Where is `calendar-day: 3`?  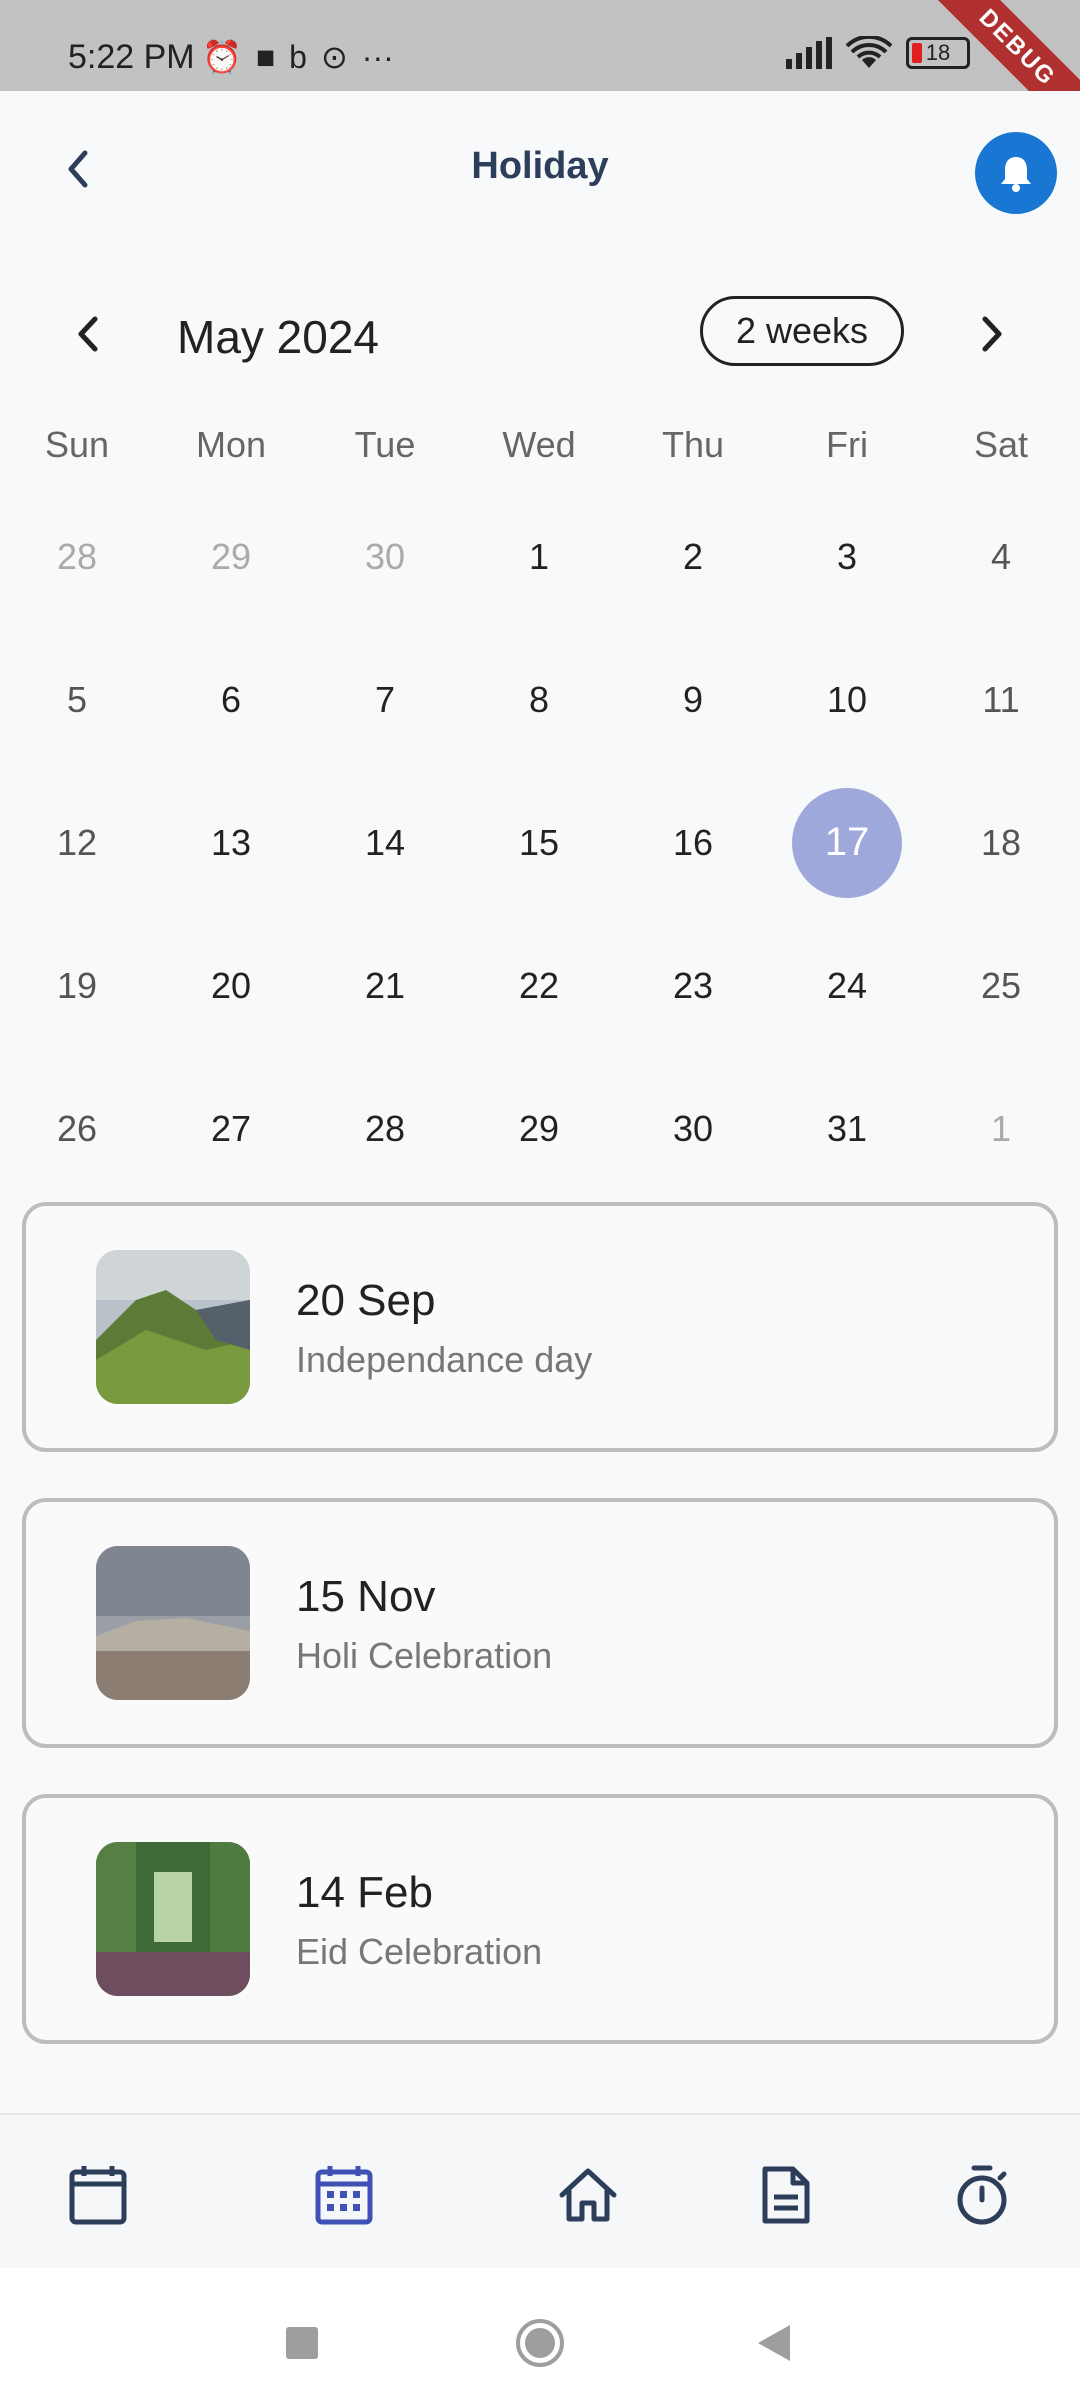
calendar-day: 3 is located at coordinates (847, 556).